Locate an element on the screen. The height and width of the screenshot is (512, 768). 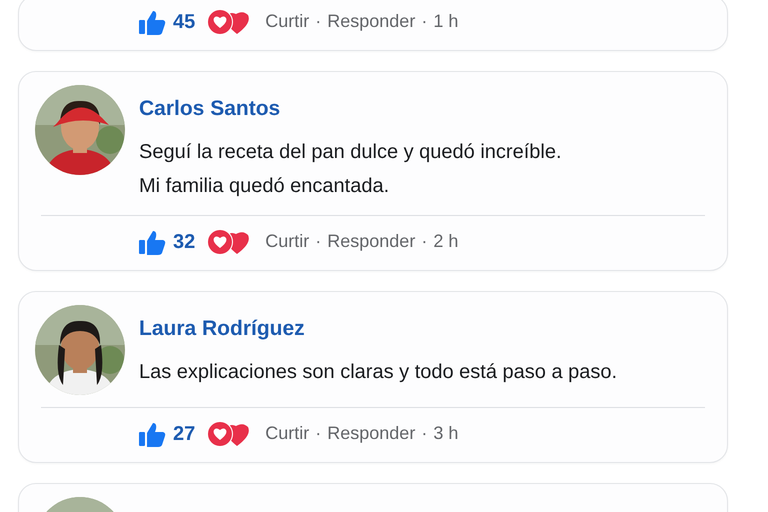
timestamp: 2 h is located at coordinates (445, 241).